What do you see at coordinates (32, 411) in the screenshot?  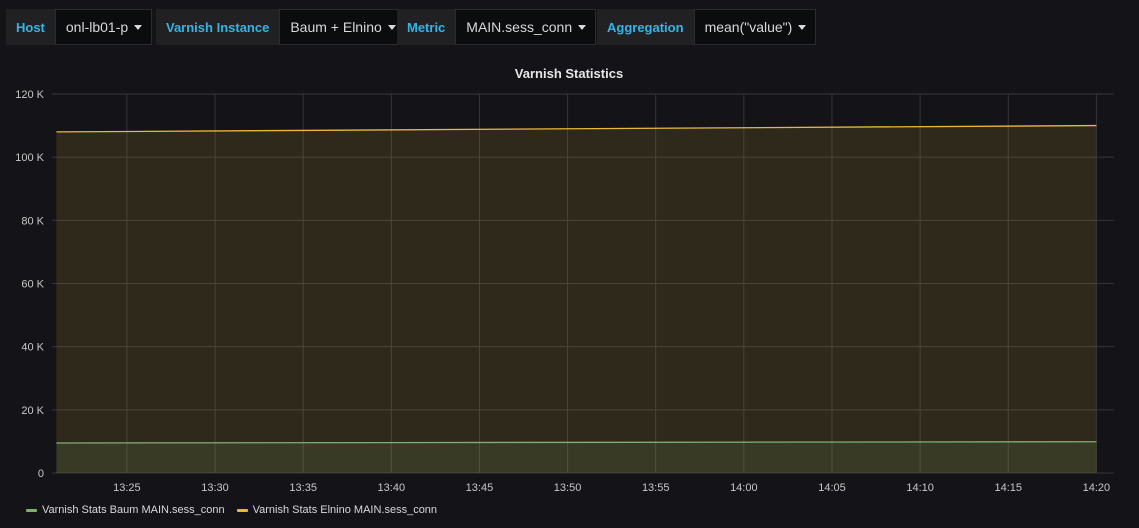 I see `y-tick-label: 20 K` at bounding box center [32, 411].